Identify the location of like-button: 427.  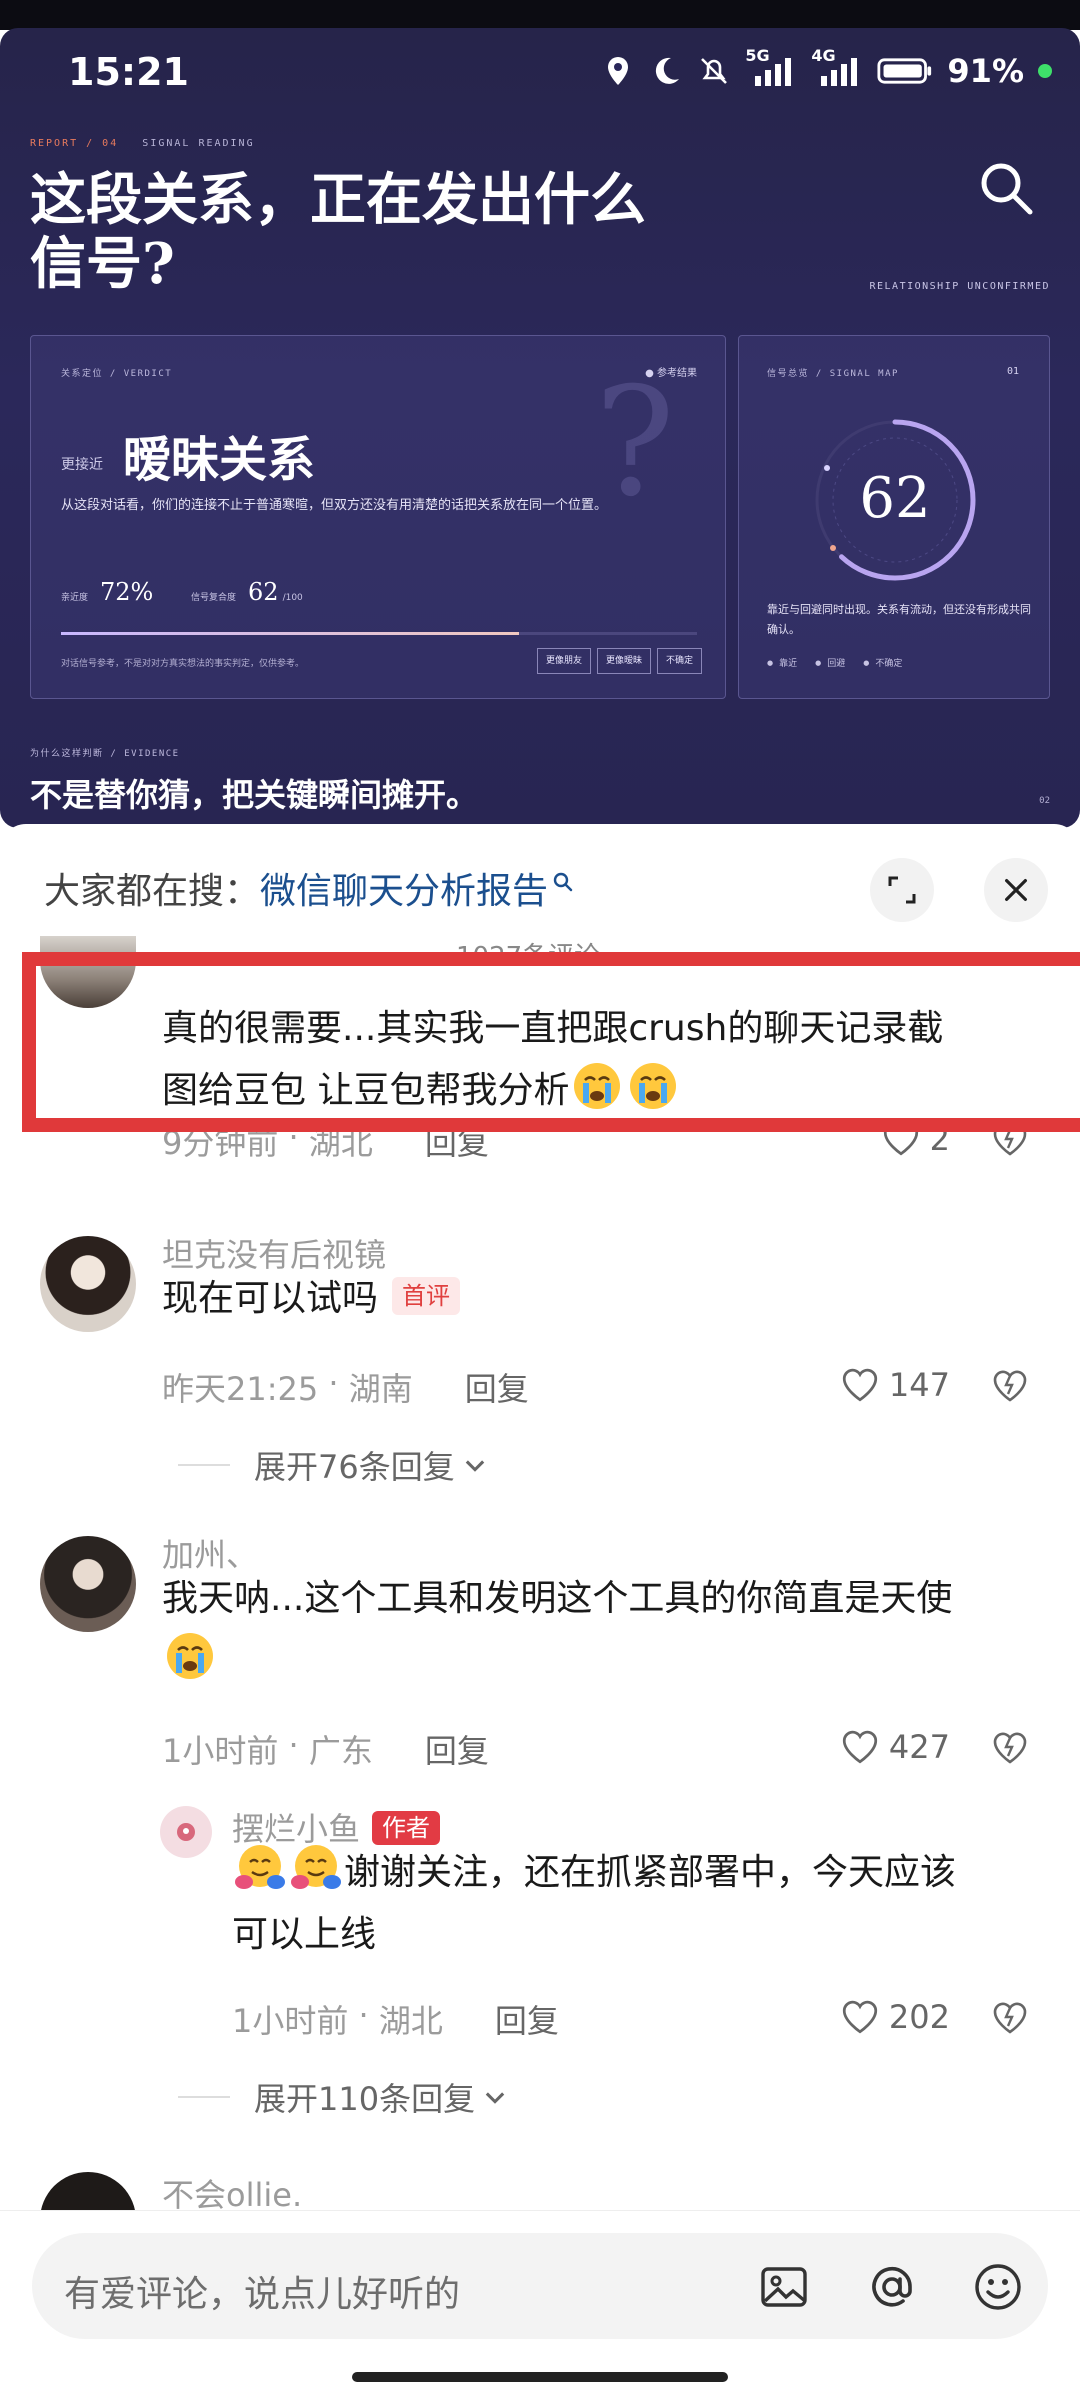
(894, 1747).